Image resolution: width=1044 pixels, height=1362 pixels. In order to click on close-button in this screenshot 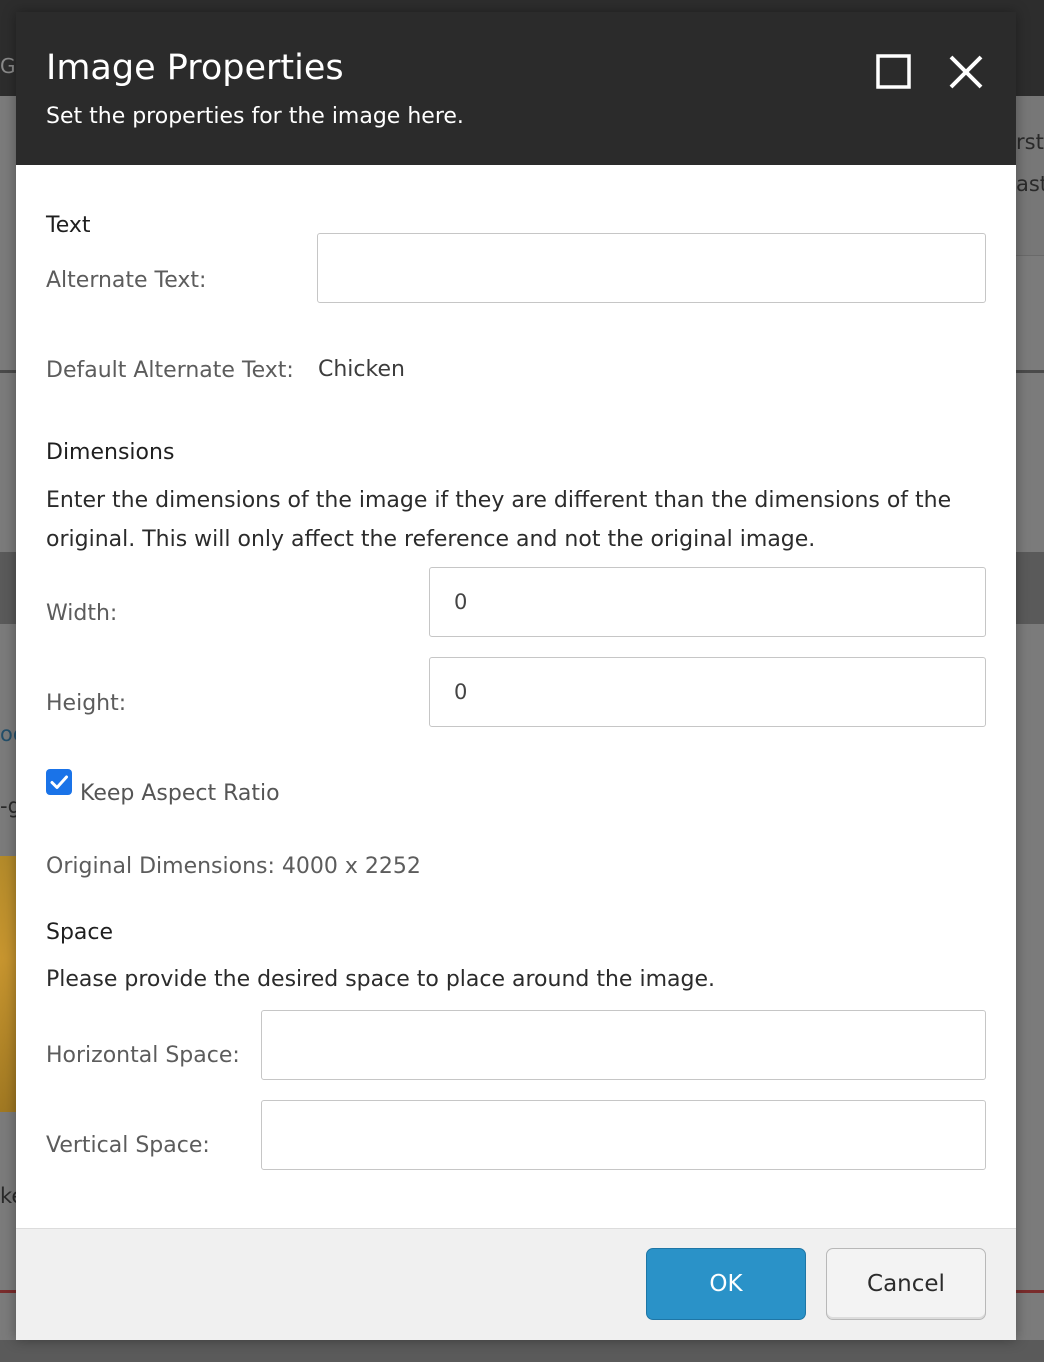, I will do `click(966, 72)`.